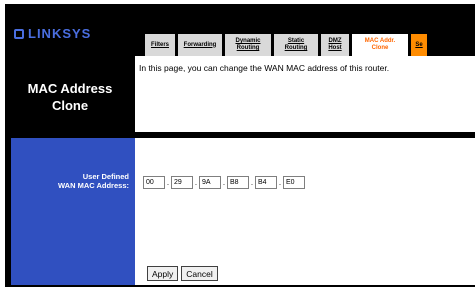  Describe the element at coordinates (163, 273) in the screenshot. I see `apply-button: Apply` at that location.